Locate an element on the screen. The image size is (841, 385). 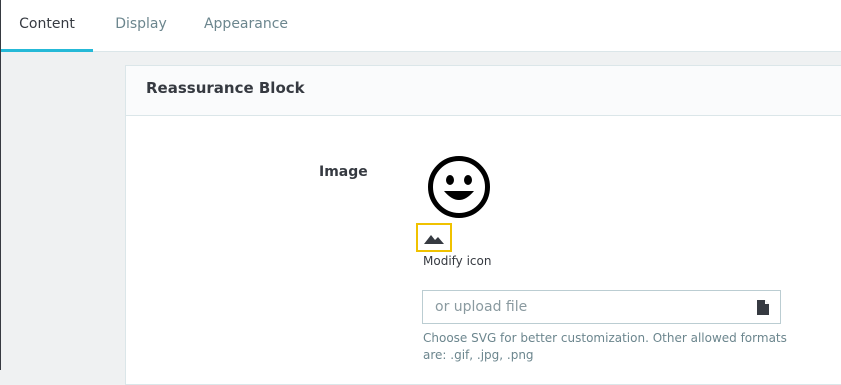
modify-icon-label: Modify icon is located at coordinates (457, 261).